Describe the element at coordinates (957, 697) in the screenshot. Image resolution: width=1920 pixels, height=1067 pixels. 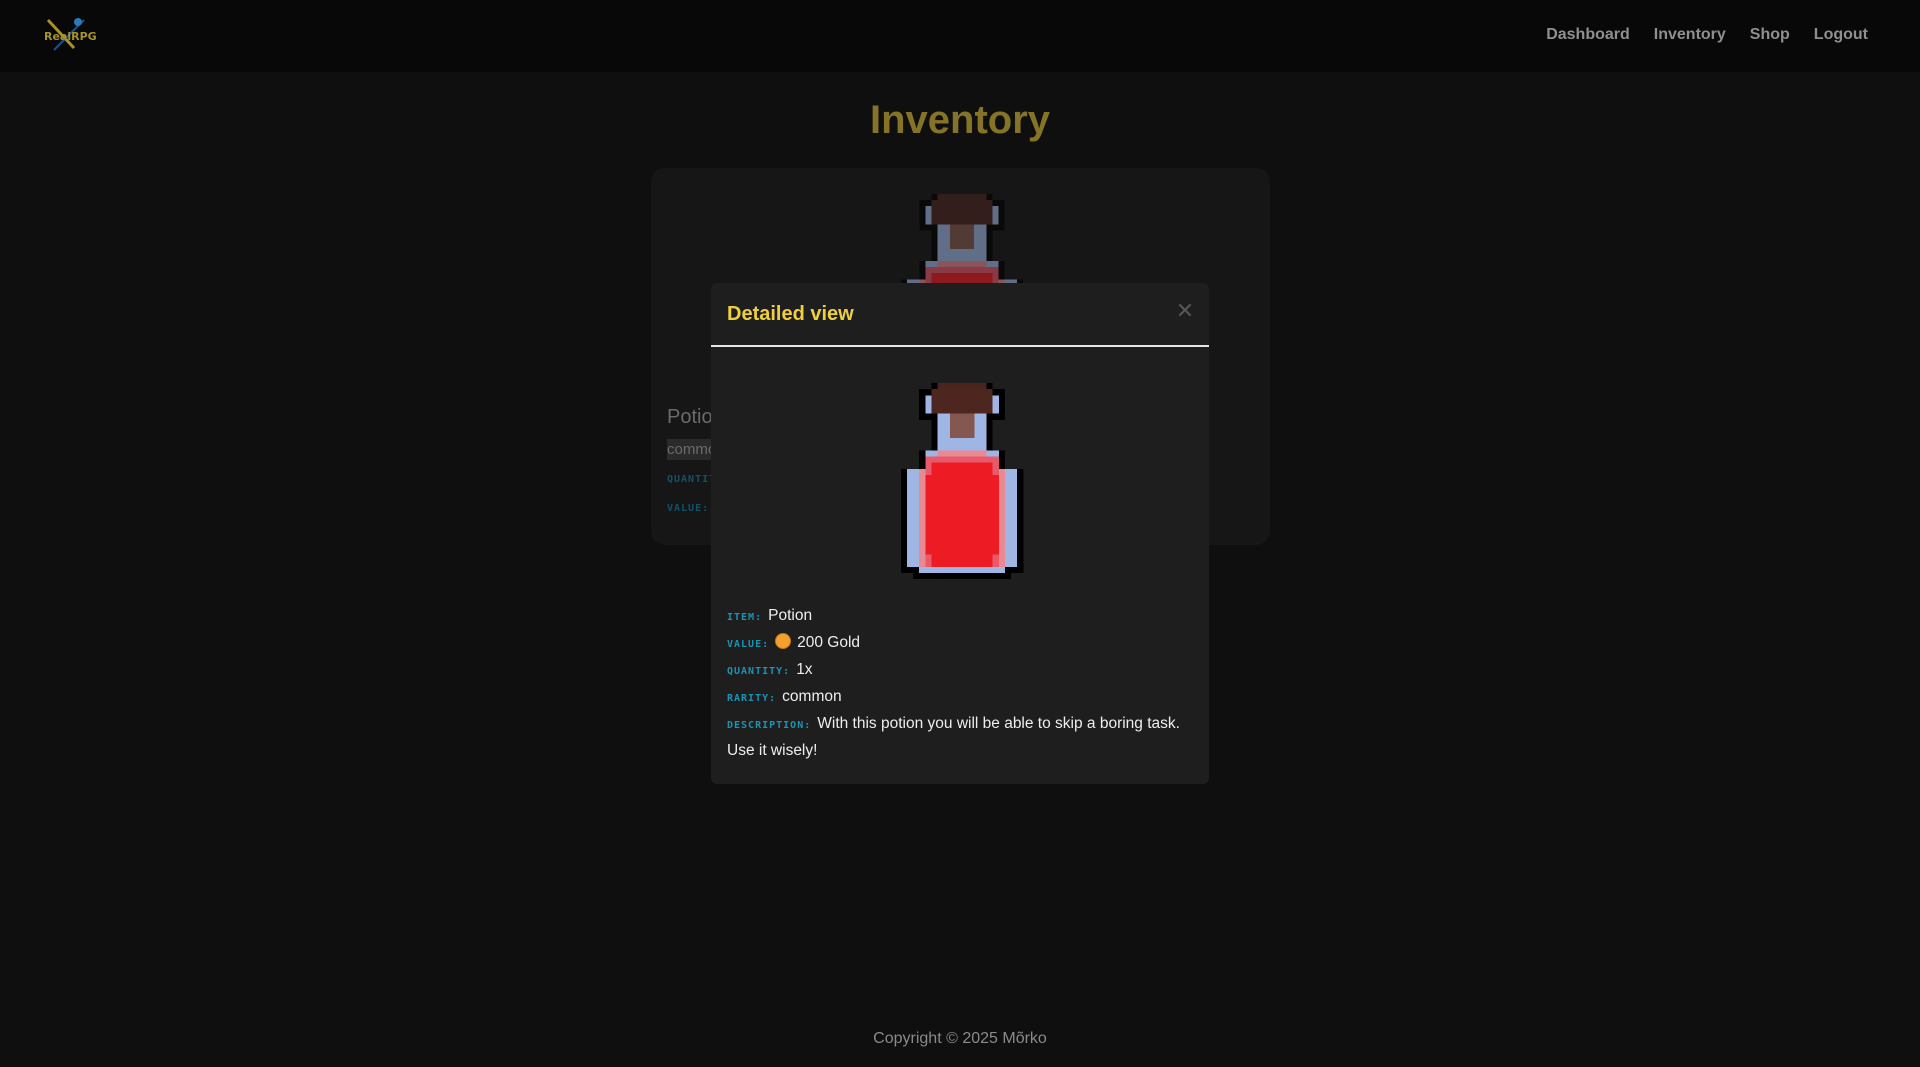
I see `rarity-row: RARITY: common` at that location.